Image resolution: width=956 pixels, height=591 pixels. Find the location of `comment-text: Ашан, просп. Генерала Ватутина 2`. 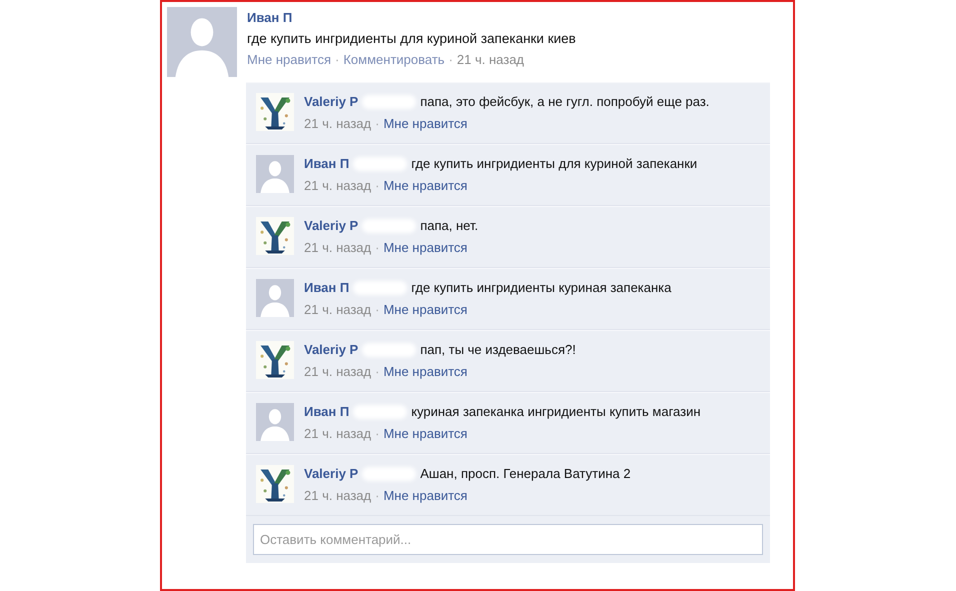

comment-text: Ашан, просп. Генерала Ватутина 2 is located at coordinates (526, 474).